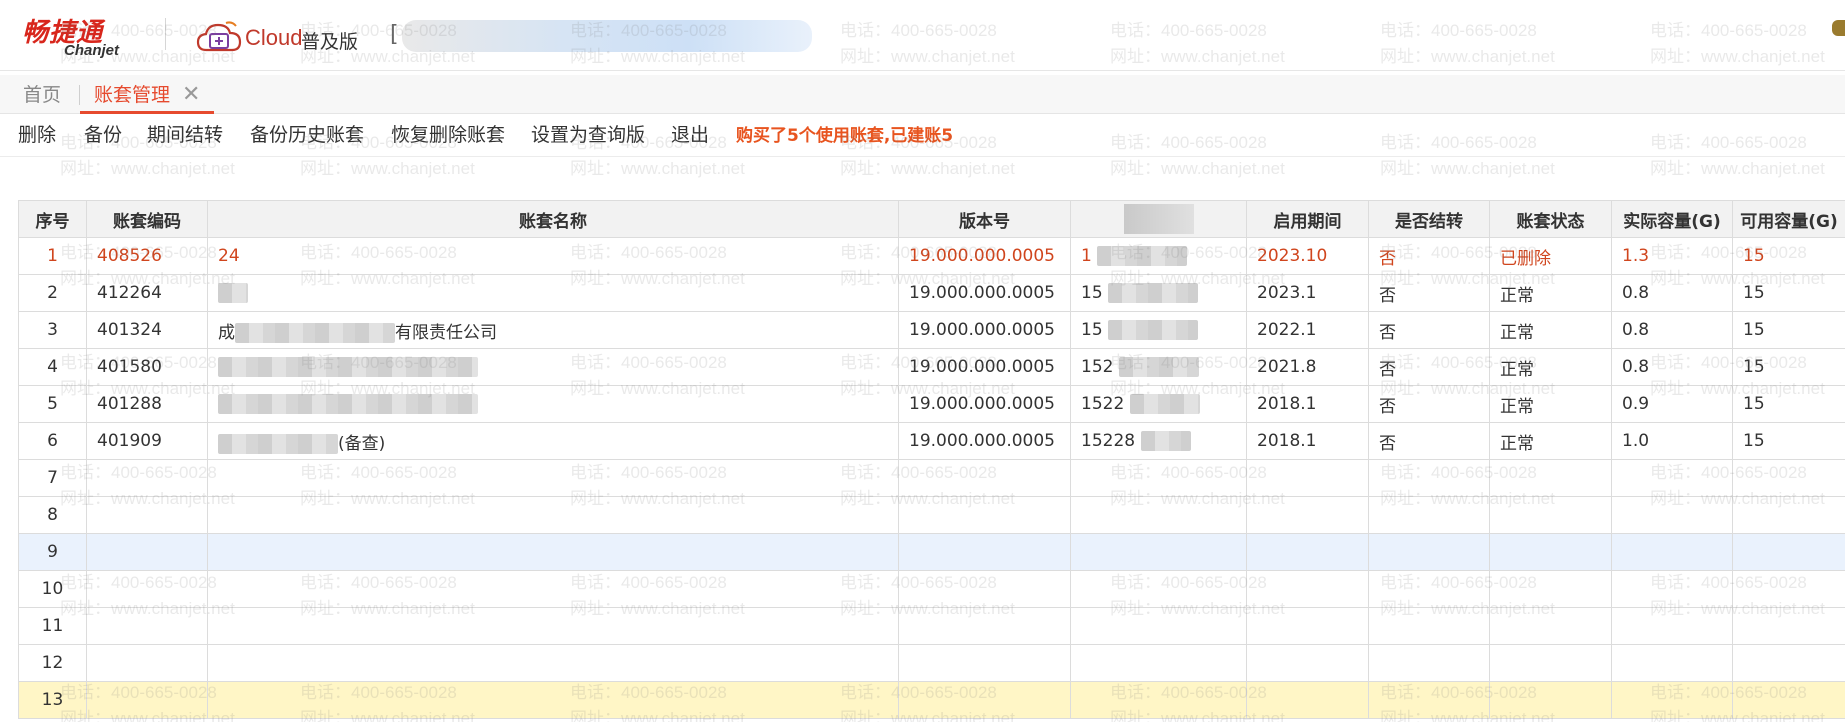 The height and width of the screenshot is (722, 1845). Describe the element at coordinates (931, 552) in the screenshot. I see `table-row-selected: 9` at that location.